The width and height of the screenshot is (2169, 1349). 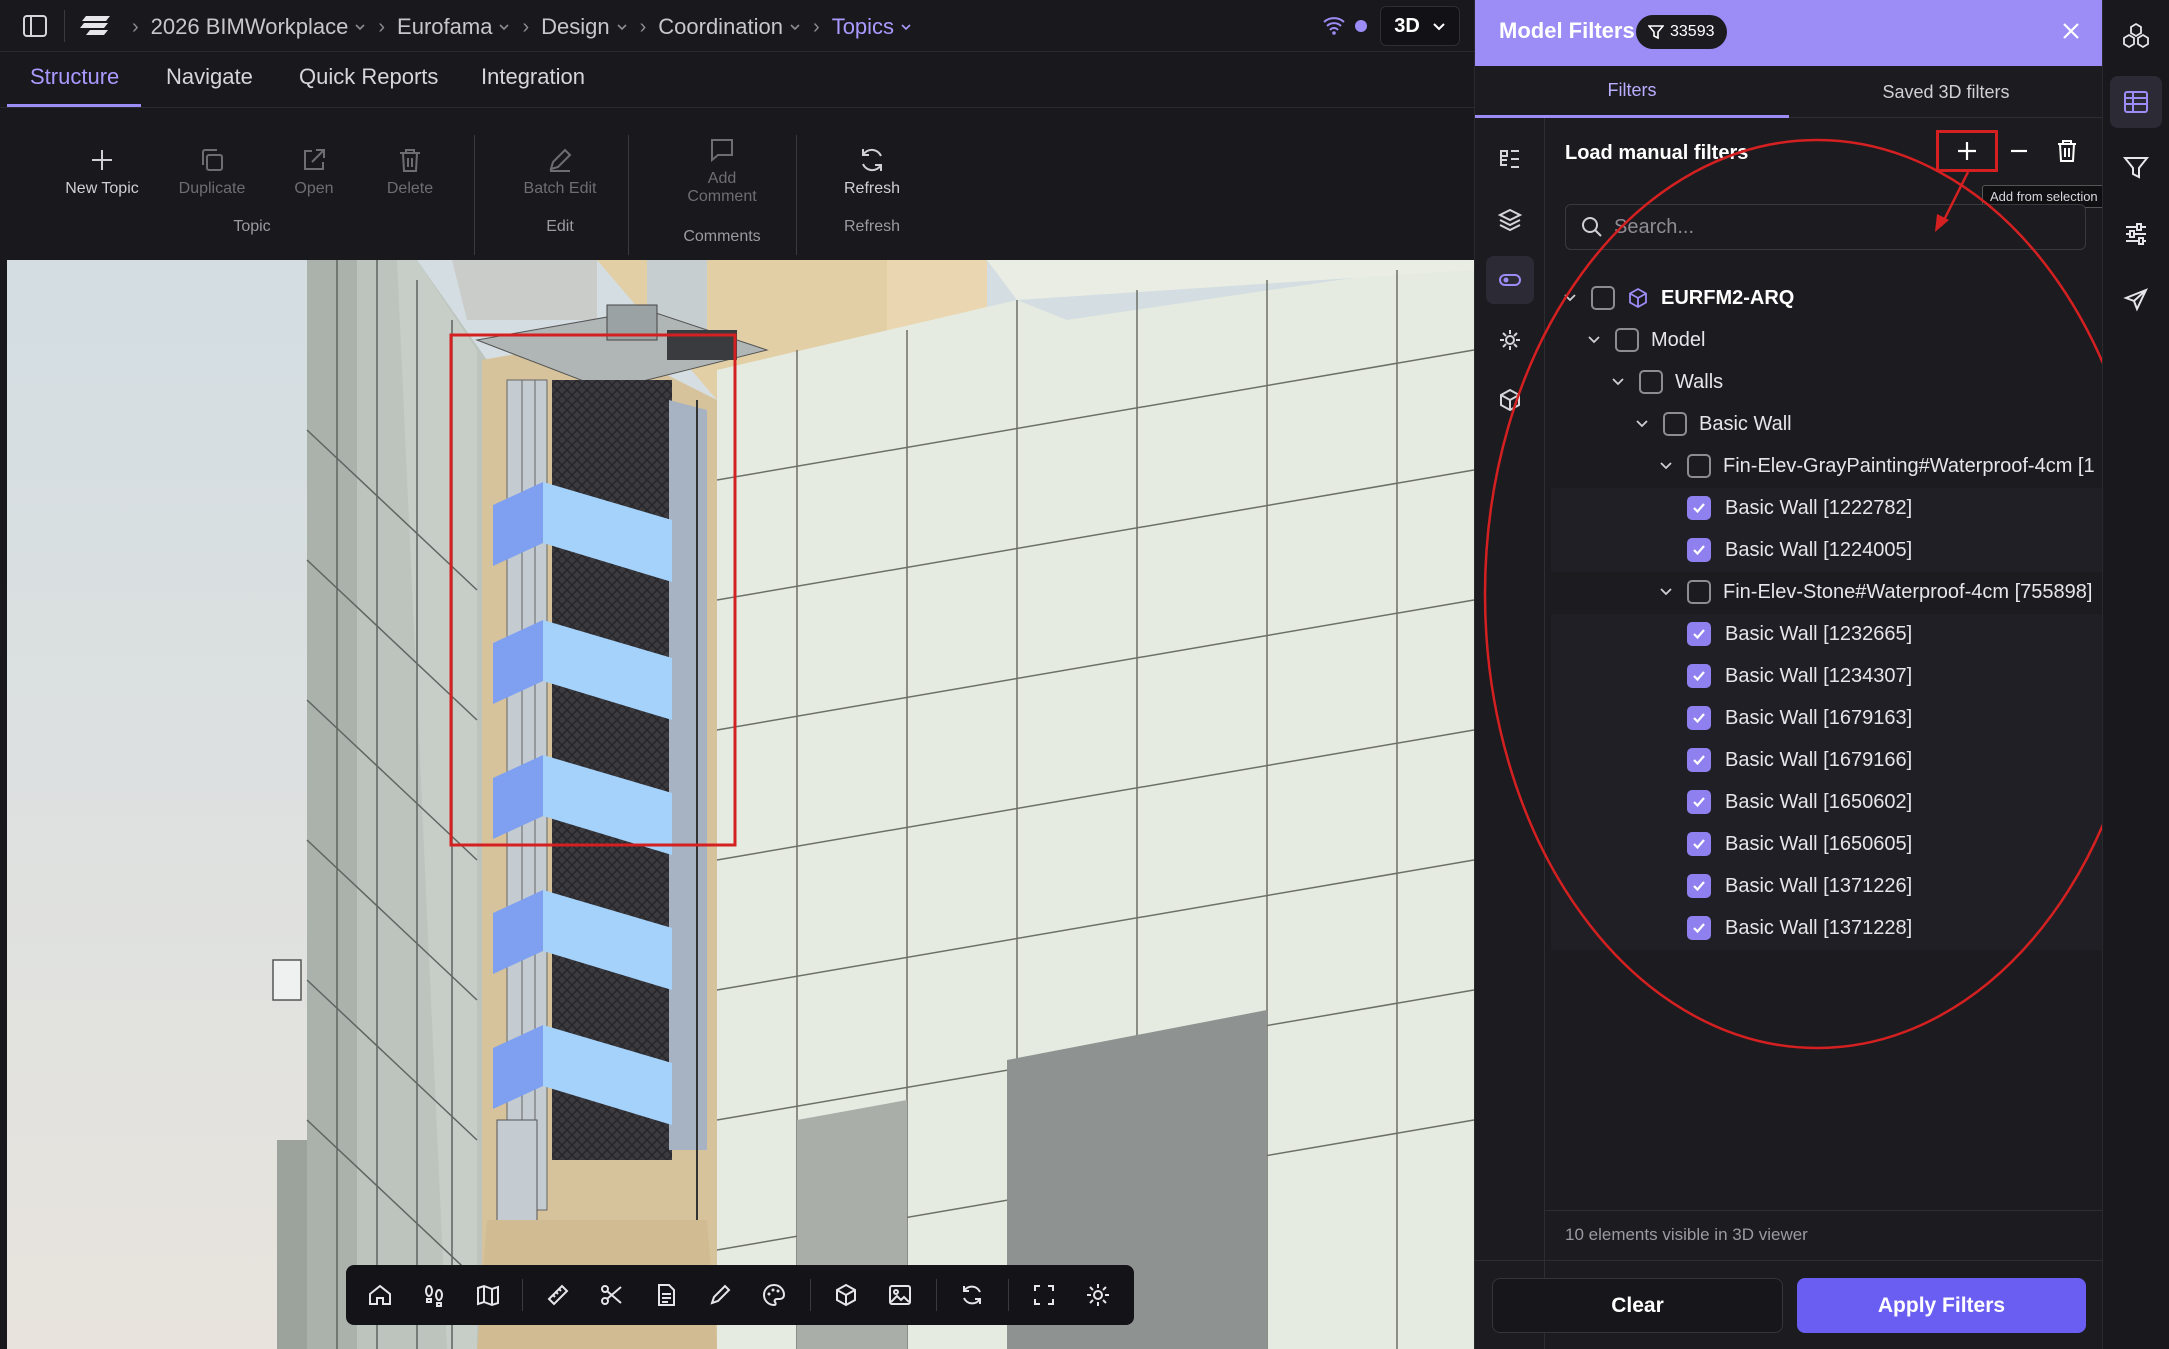 What do you see at coordinates (612, 1295) in the screenshot?
I see `section-cut-button` at bounding box center [612, 1295].